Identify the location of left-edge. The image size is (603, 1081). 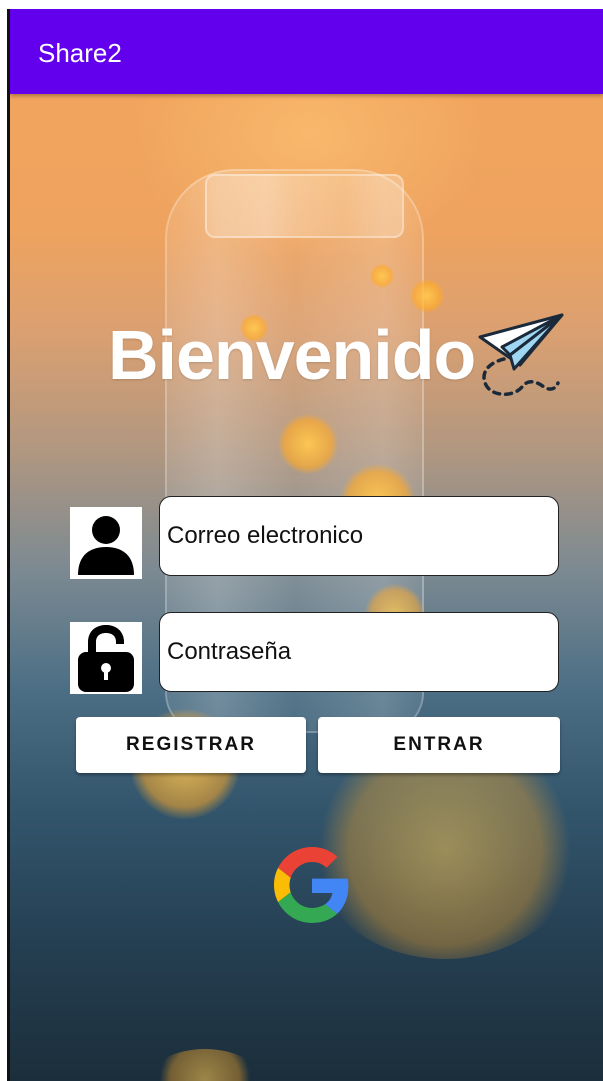
(5, 540).